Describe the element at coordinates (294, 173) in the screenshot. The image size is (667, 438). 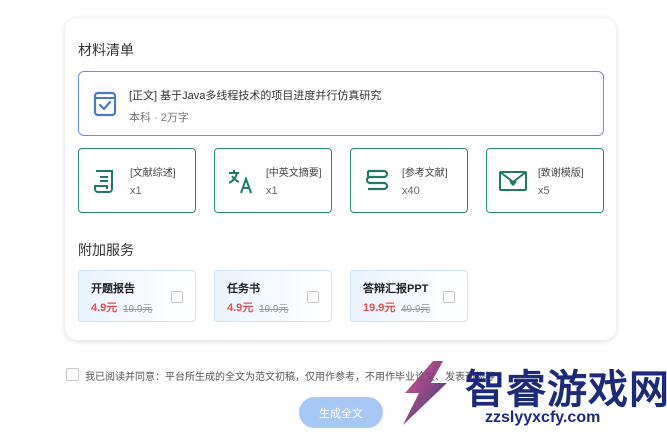
I see `material-label: [中英文摘要]` at that location.